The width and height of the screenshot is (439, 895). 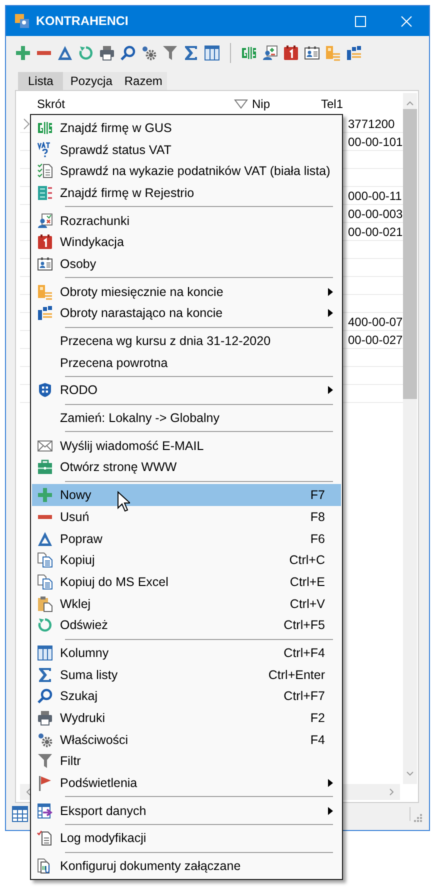 What do you see at coordinates (375, 141) in the screenshot?
I see `table-cell: 00-00-101` at bounding box center [375, 141].